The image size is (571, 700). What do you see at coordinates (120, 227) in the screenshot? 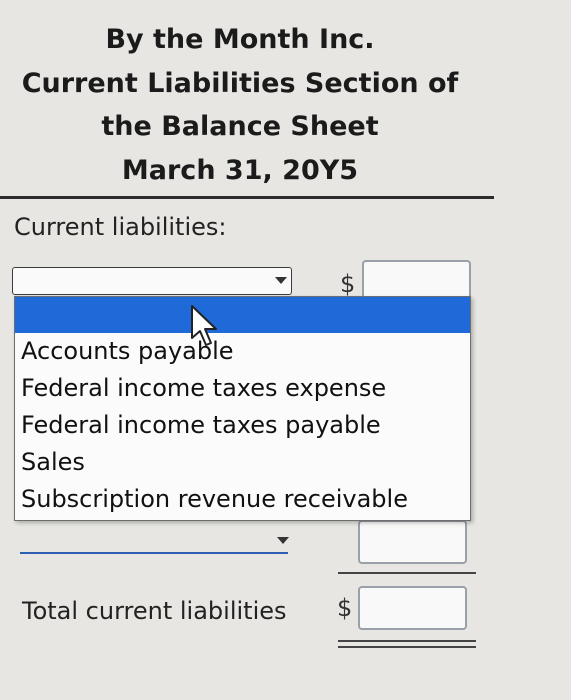
I see `current-liabilities-label: Current liabilities:` at bounding box center [120, 227].